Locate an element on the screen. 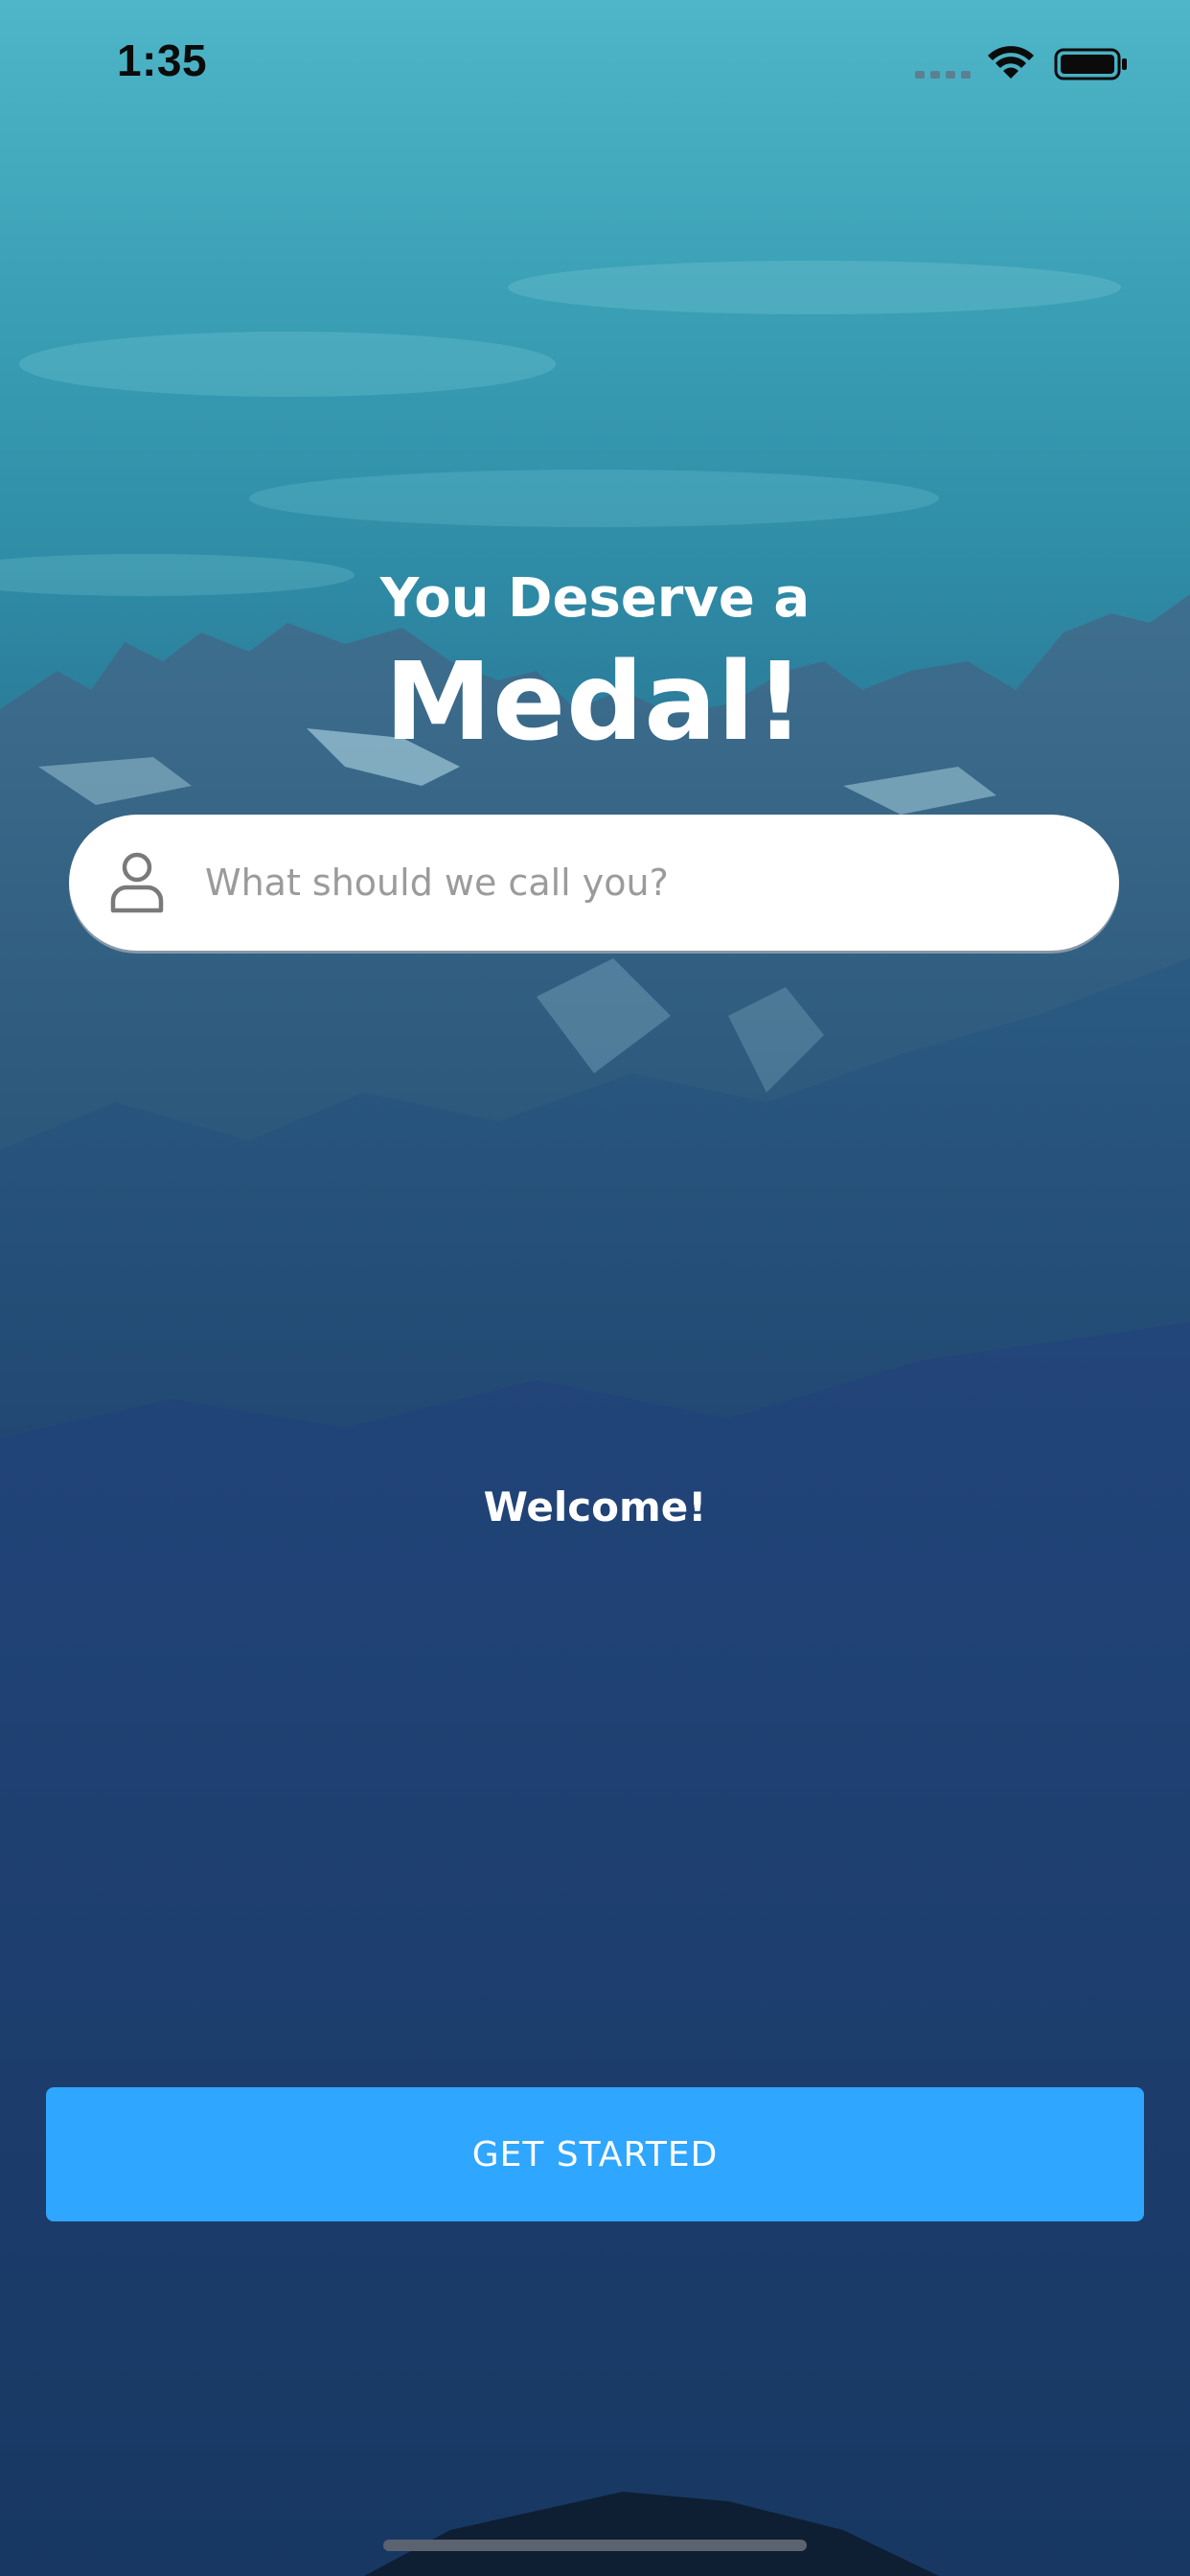 The image size is (1190, 2576). name-input is located at coordinates (575, 883).